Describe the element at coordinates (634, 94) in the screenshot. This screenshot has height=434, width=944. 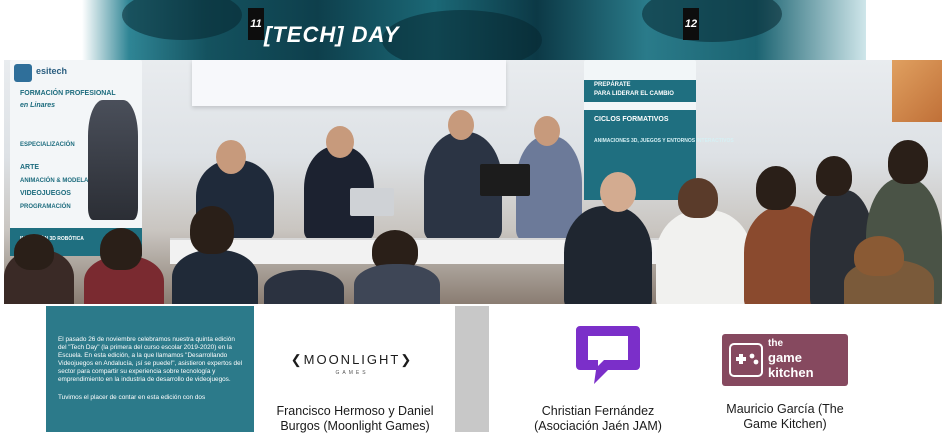
I see `rollup-line: PARA LIDERAR EL CAMBIO` at that location.